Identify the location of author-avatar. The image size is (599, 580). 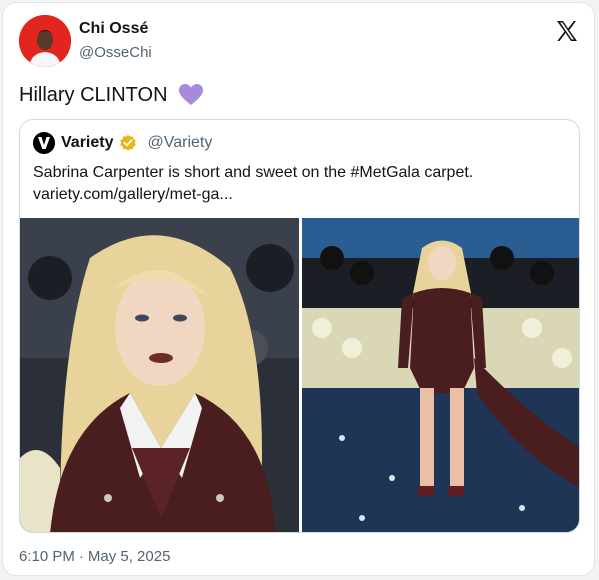
(45, 41).